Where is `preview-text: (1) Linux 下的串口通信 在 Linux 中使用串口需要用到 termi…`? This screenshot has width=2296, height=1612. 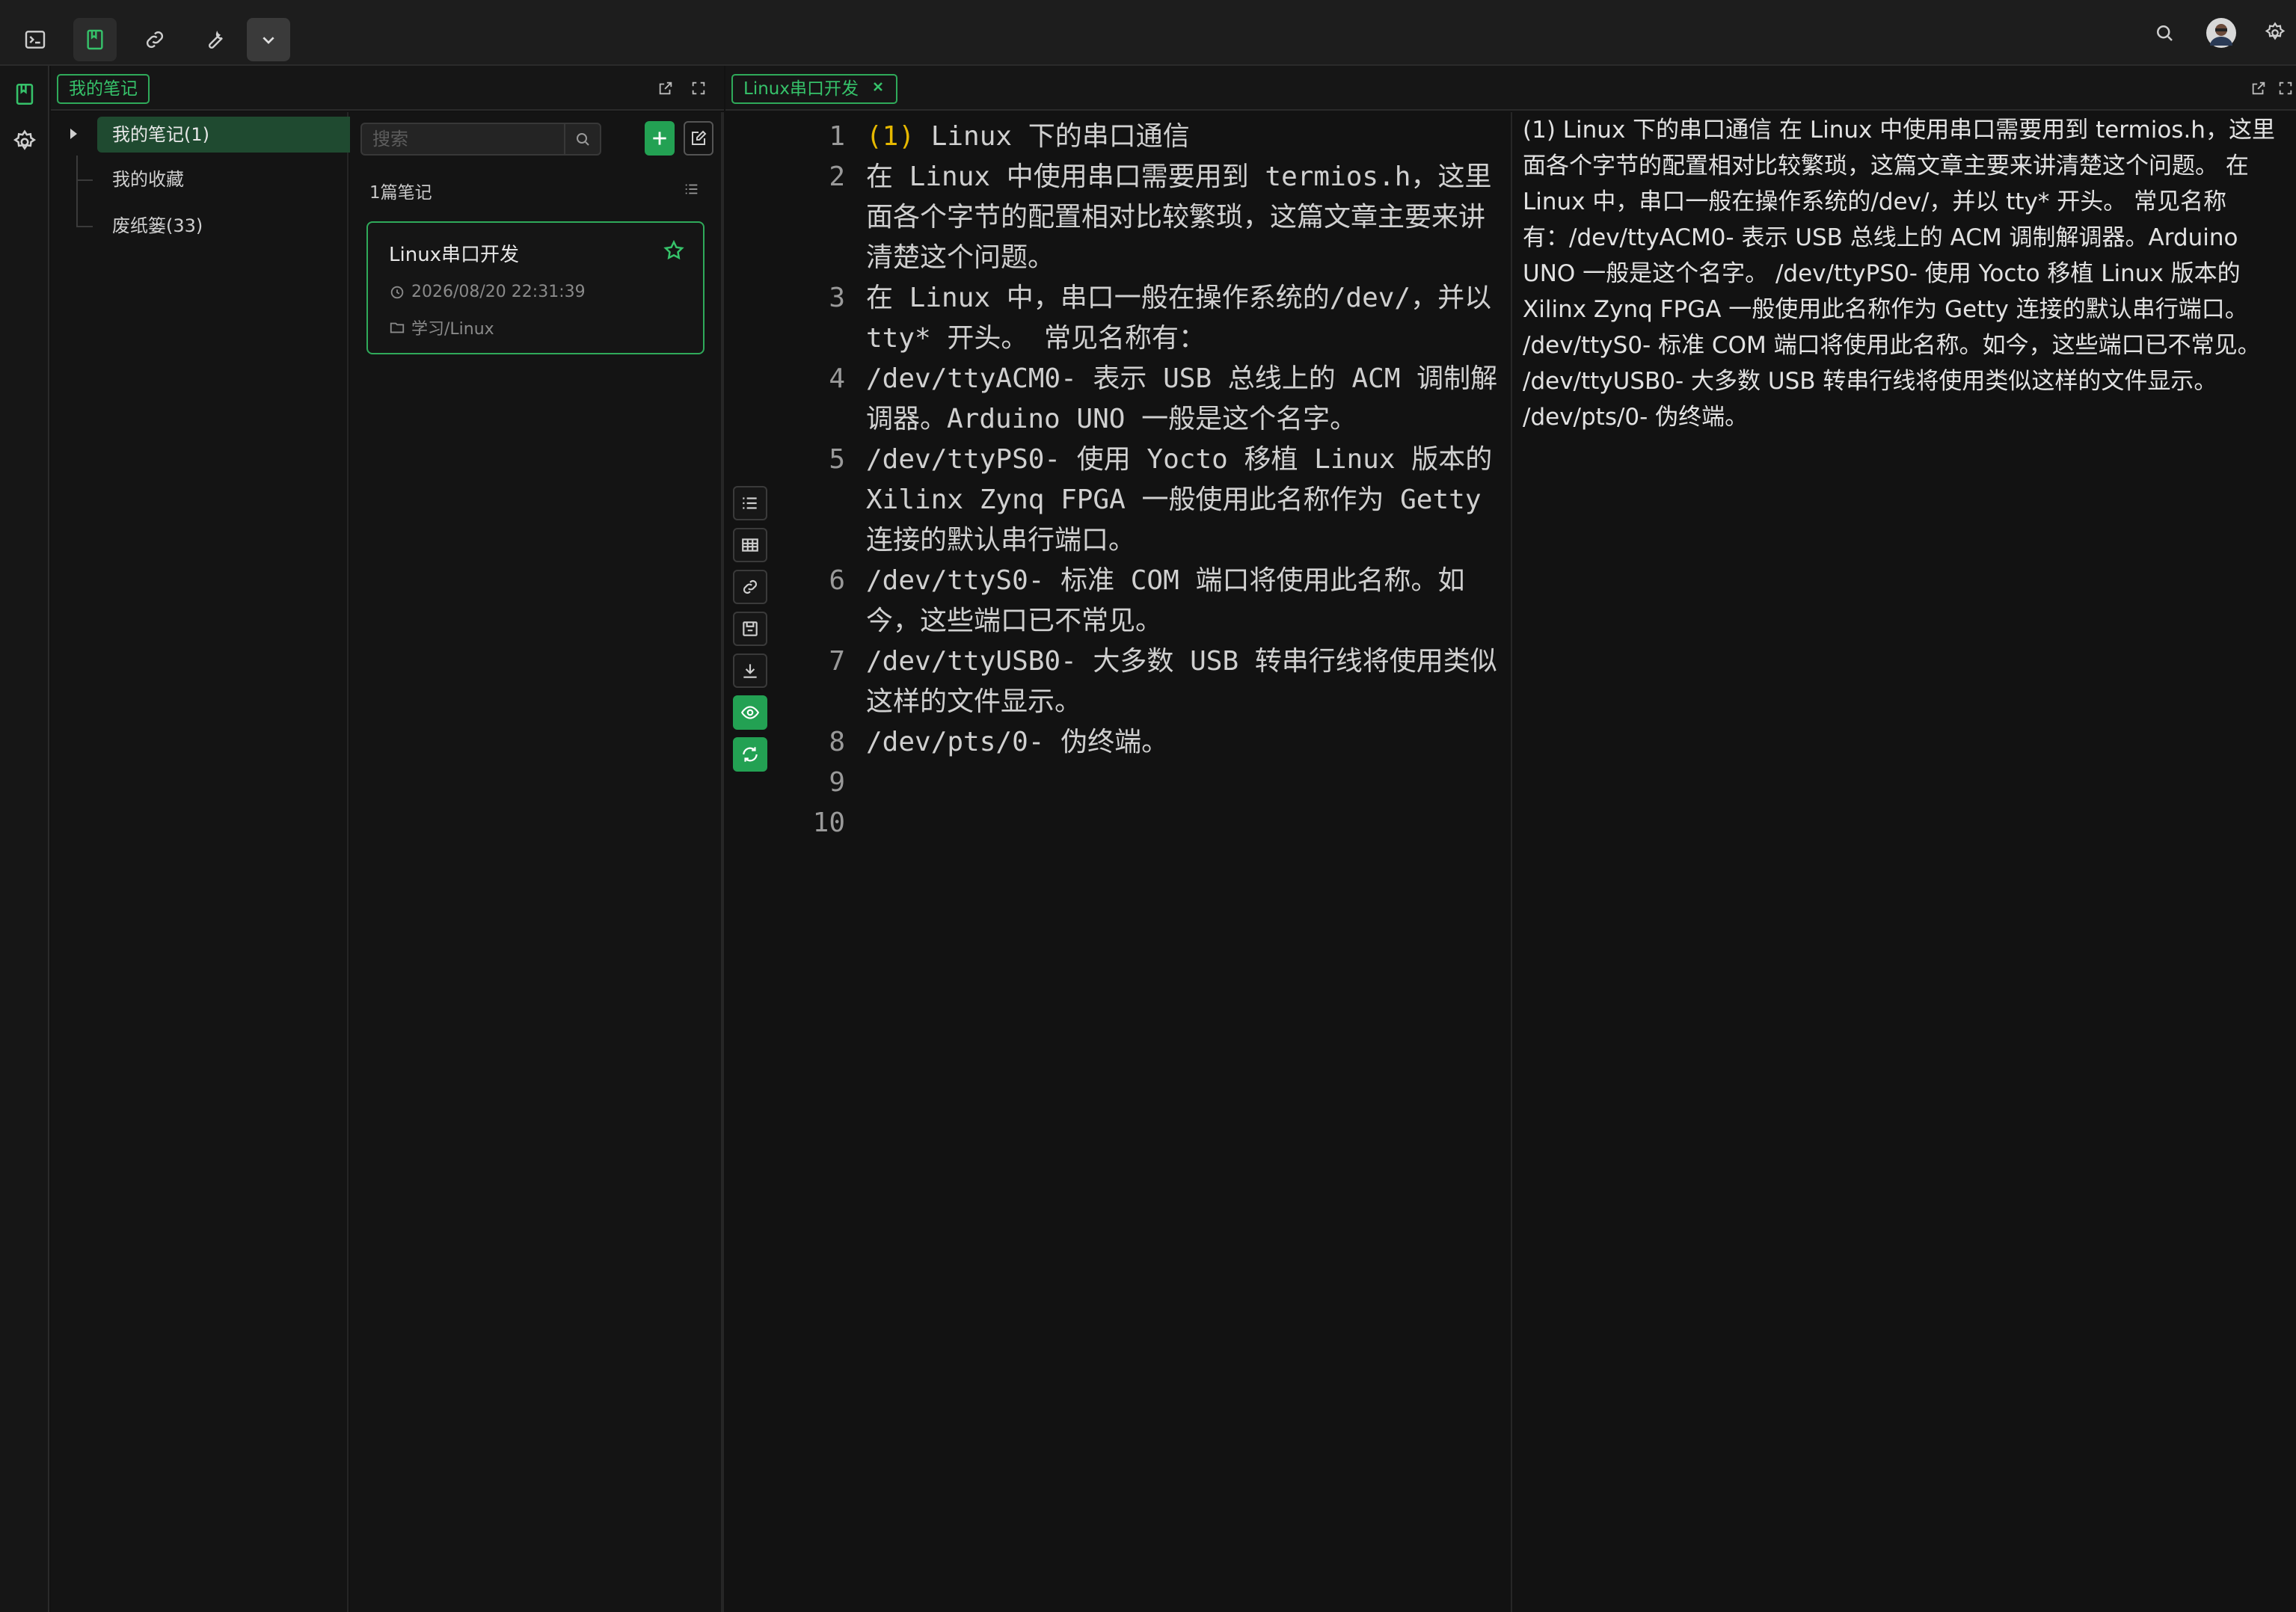 preview-text: (1) Linux 下的串口通信 在 Linux 中使用串口需要用到 termi… is located at coordinates (1899, 274).